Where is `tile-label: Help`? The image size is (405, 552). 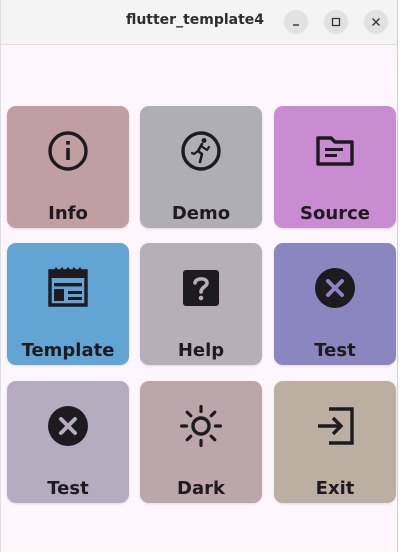
tile-label: Help is located at coordinates (201, 350).